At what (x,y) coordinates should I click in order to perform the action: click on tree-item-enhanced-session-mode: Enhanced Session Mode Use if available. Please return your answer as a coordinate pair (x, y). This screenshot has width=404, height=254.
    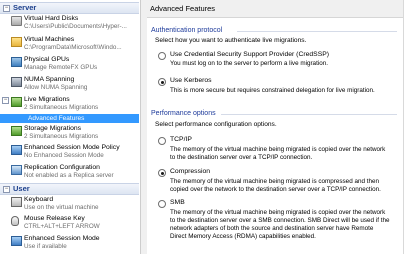
    Looking at the image, I should click on (69, 243).